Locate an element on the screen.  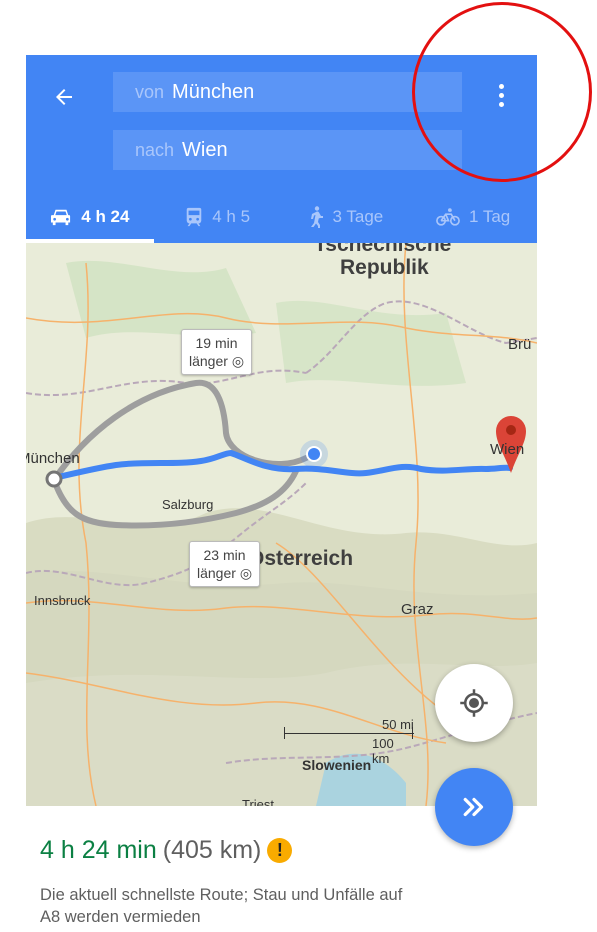
tab-driving: 4 h 24 is located at coordinates (90, 217).